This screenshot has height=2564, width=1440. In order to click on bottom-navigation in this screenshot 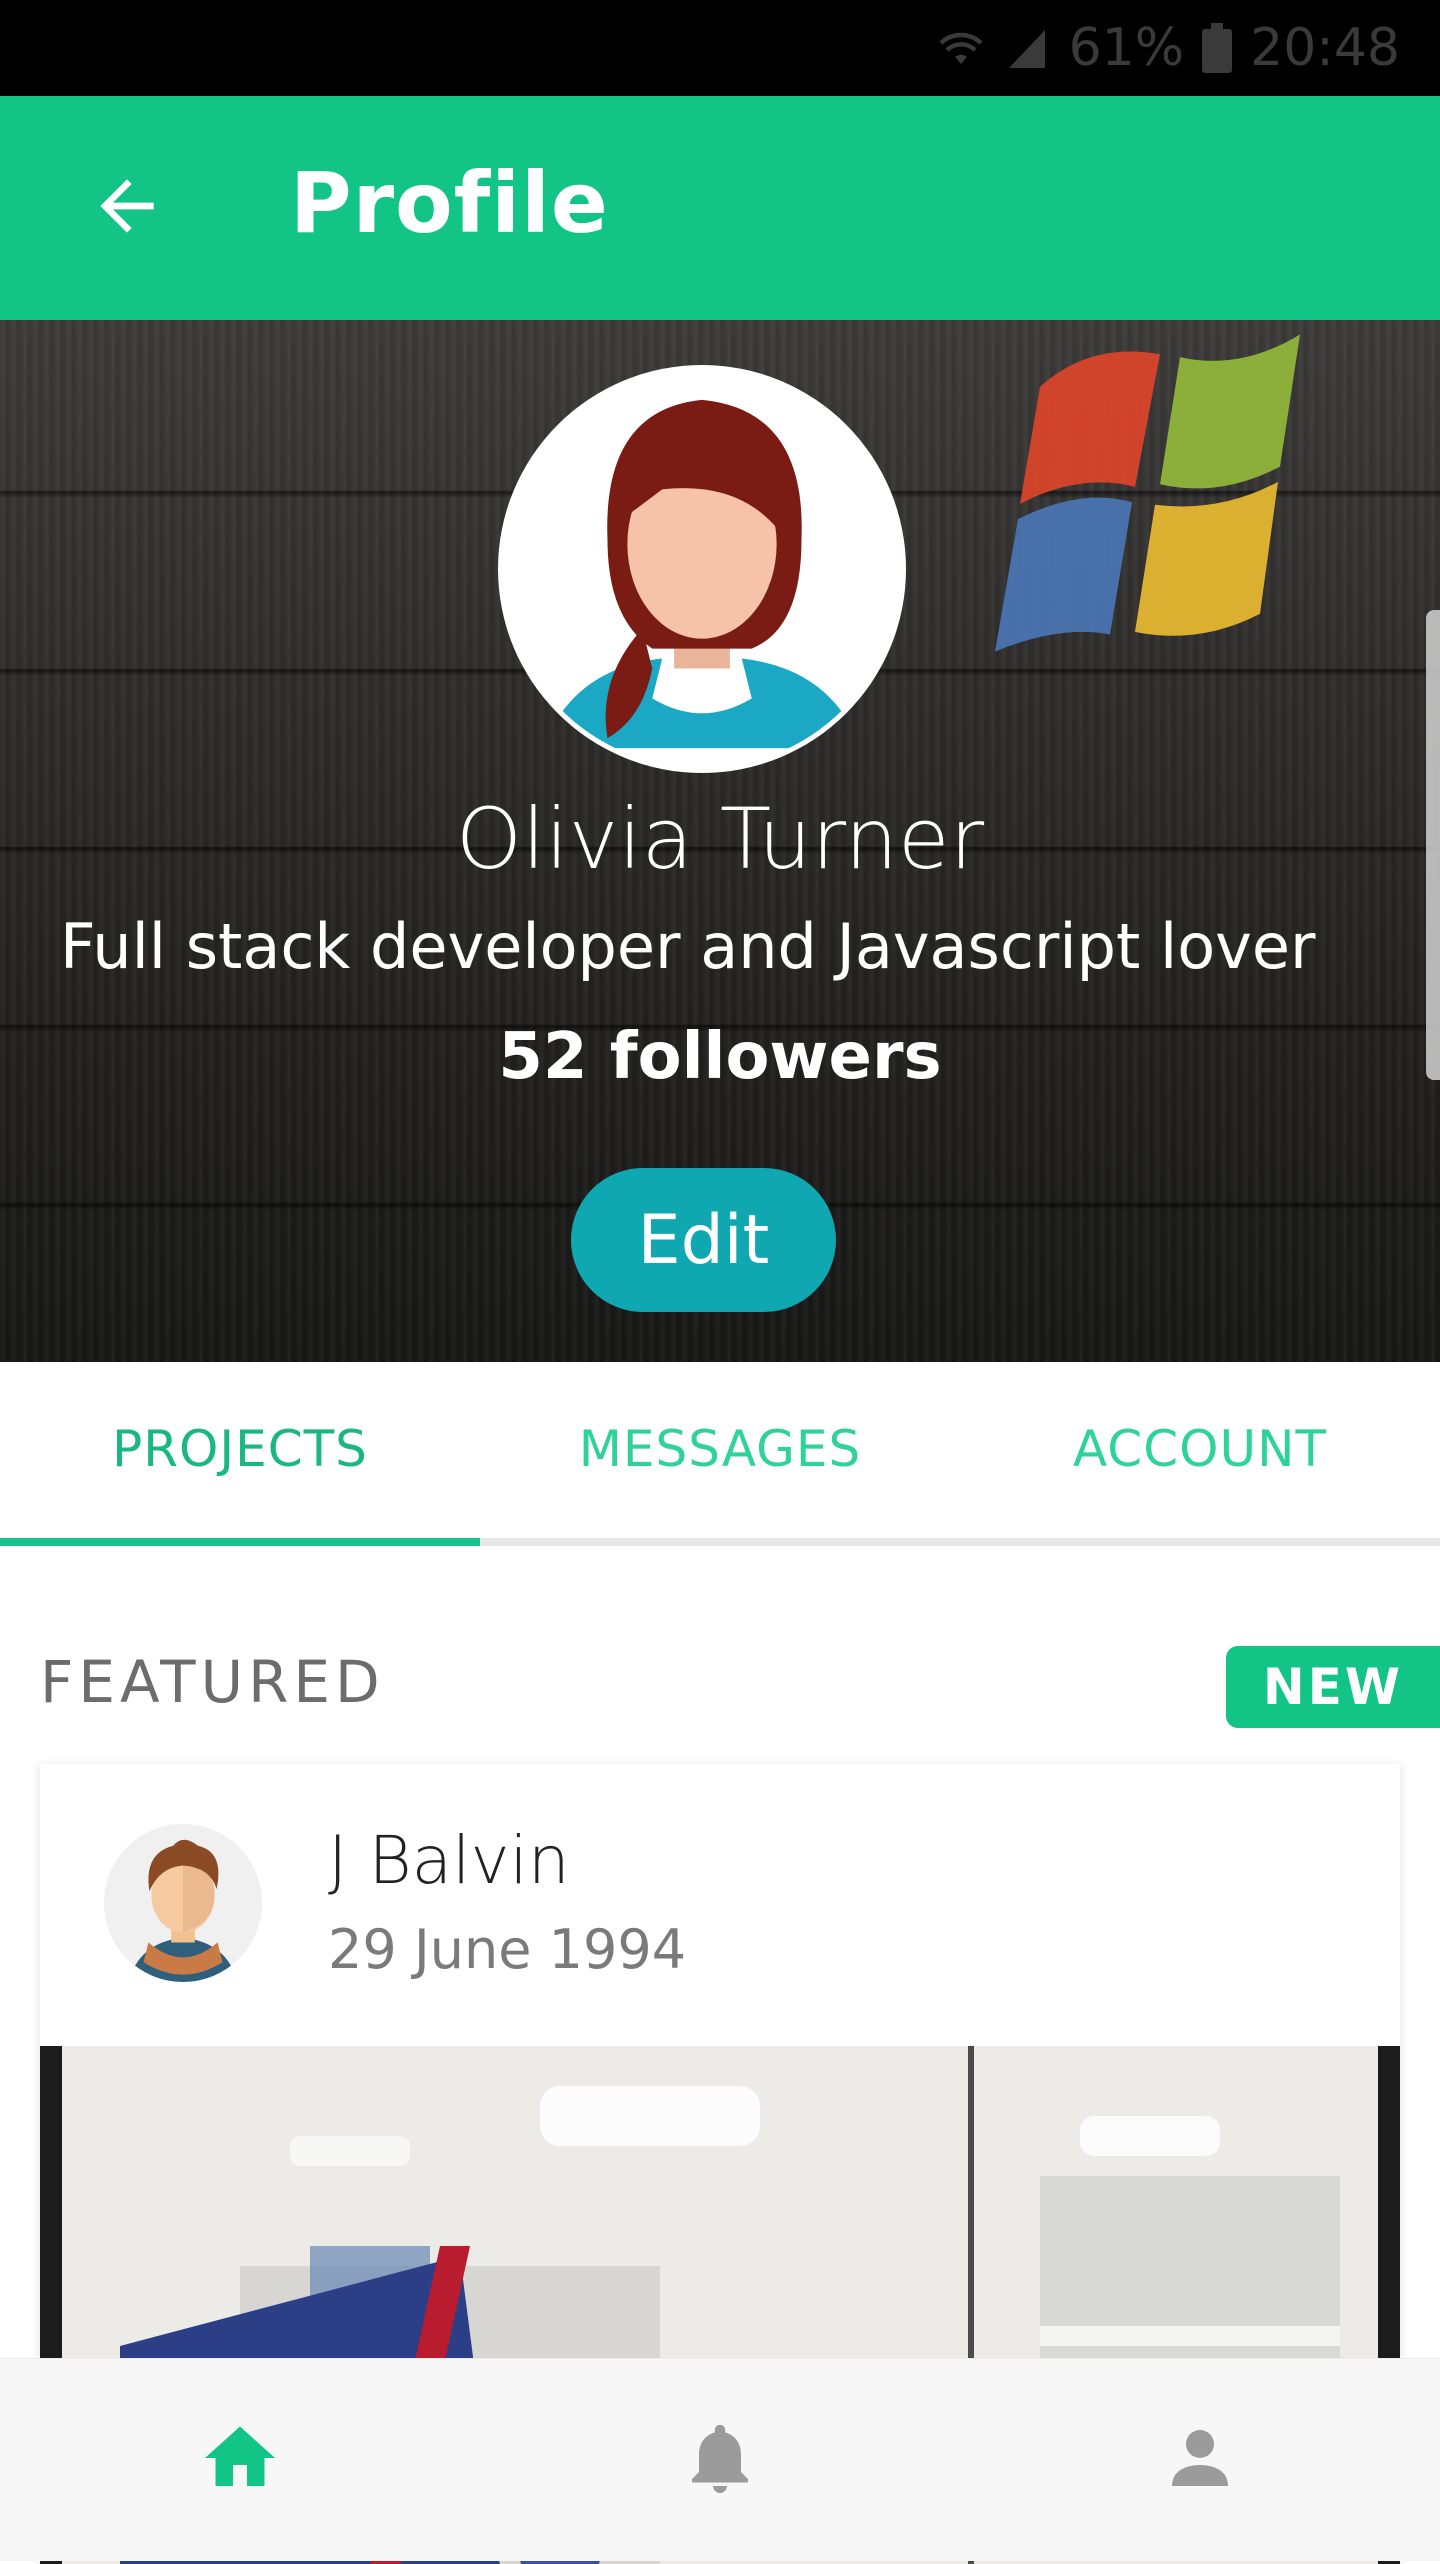, I will do `click(720, 2459)`.